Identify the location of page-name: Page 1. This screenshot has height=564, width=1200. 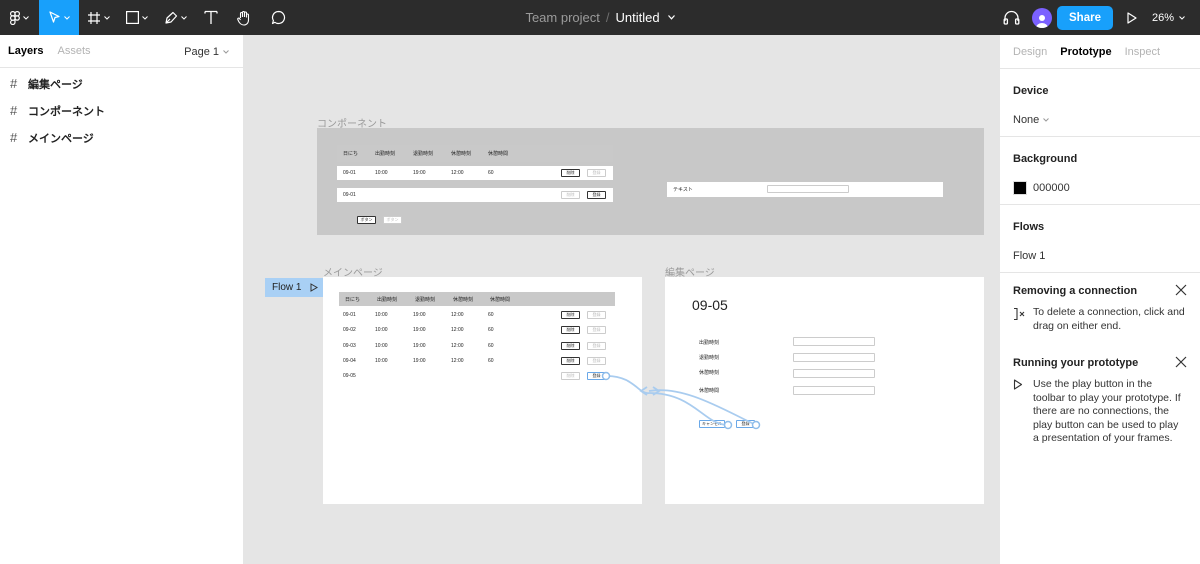
(201, 51).